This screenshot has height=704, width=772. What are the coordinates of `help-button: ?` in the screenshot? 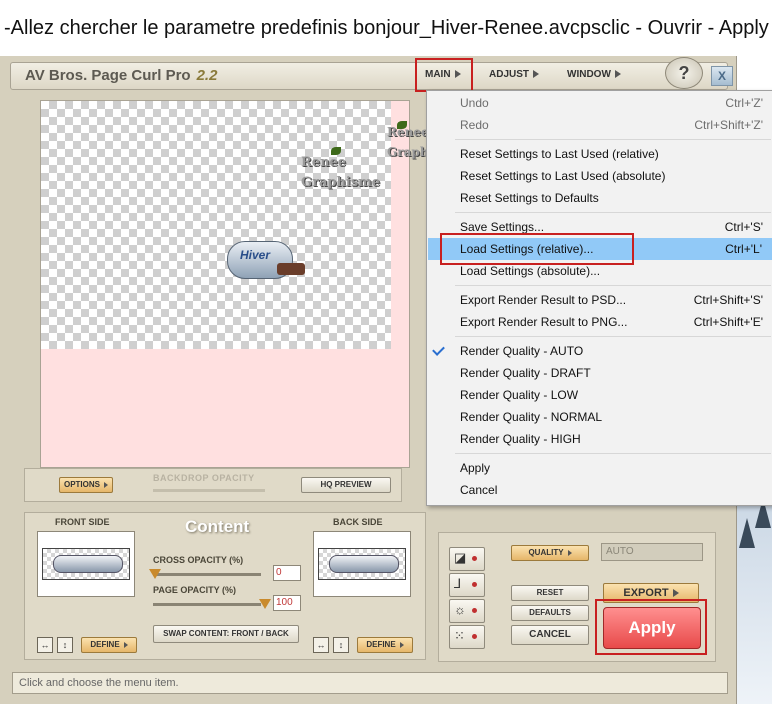 It's located at (684, 73).